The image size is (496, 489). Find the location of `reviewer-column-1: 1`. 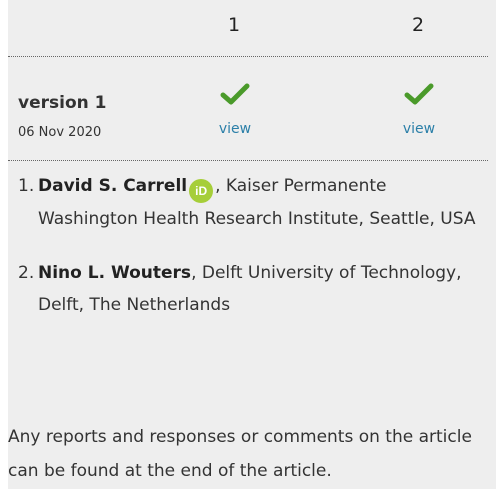

reviewer-column-1: 1 is located at coordinates (234, 25).